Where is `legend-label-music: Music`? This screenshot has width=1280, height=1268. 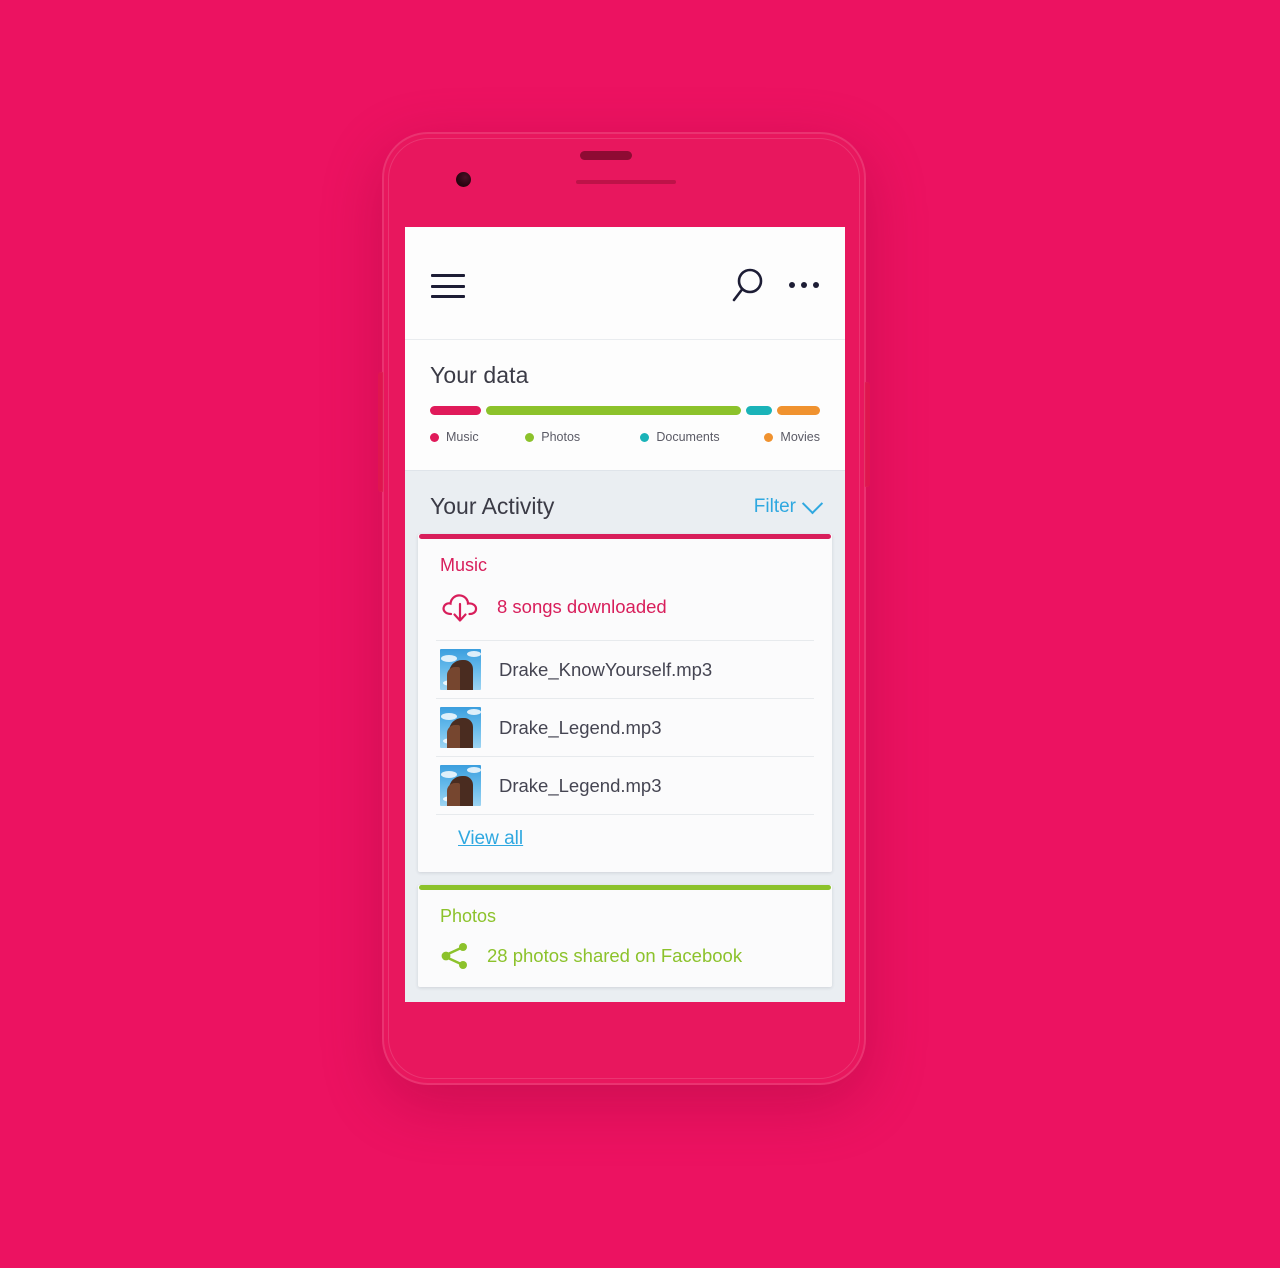 legend-label-music: Music is located at coordinates (462, 437).